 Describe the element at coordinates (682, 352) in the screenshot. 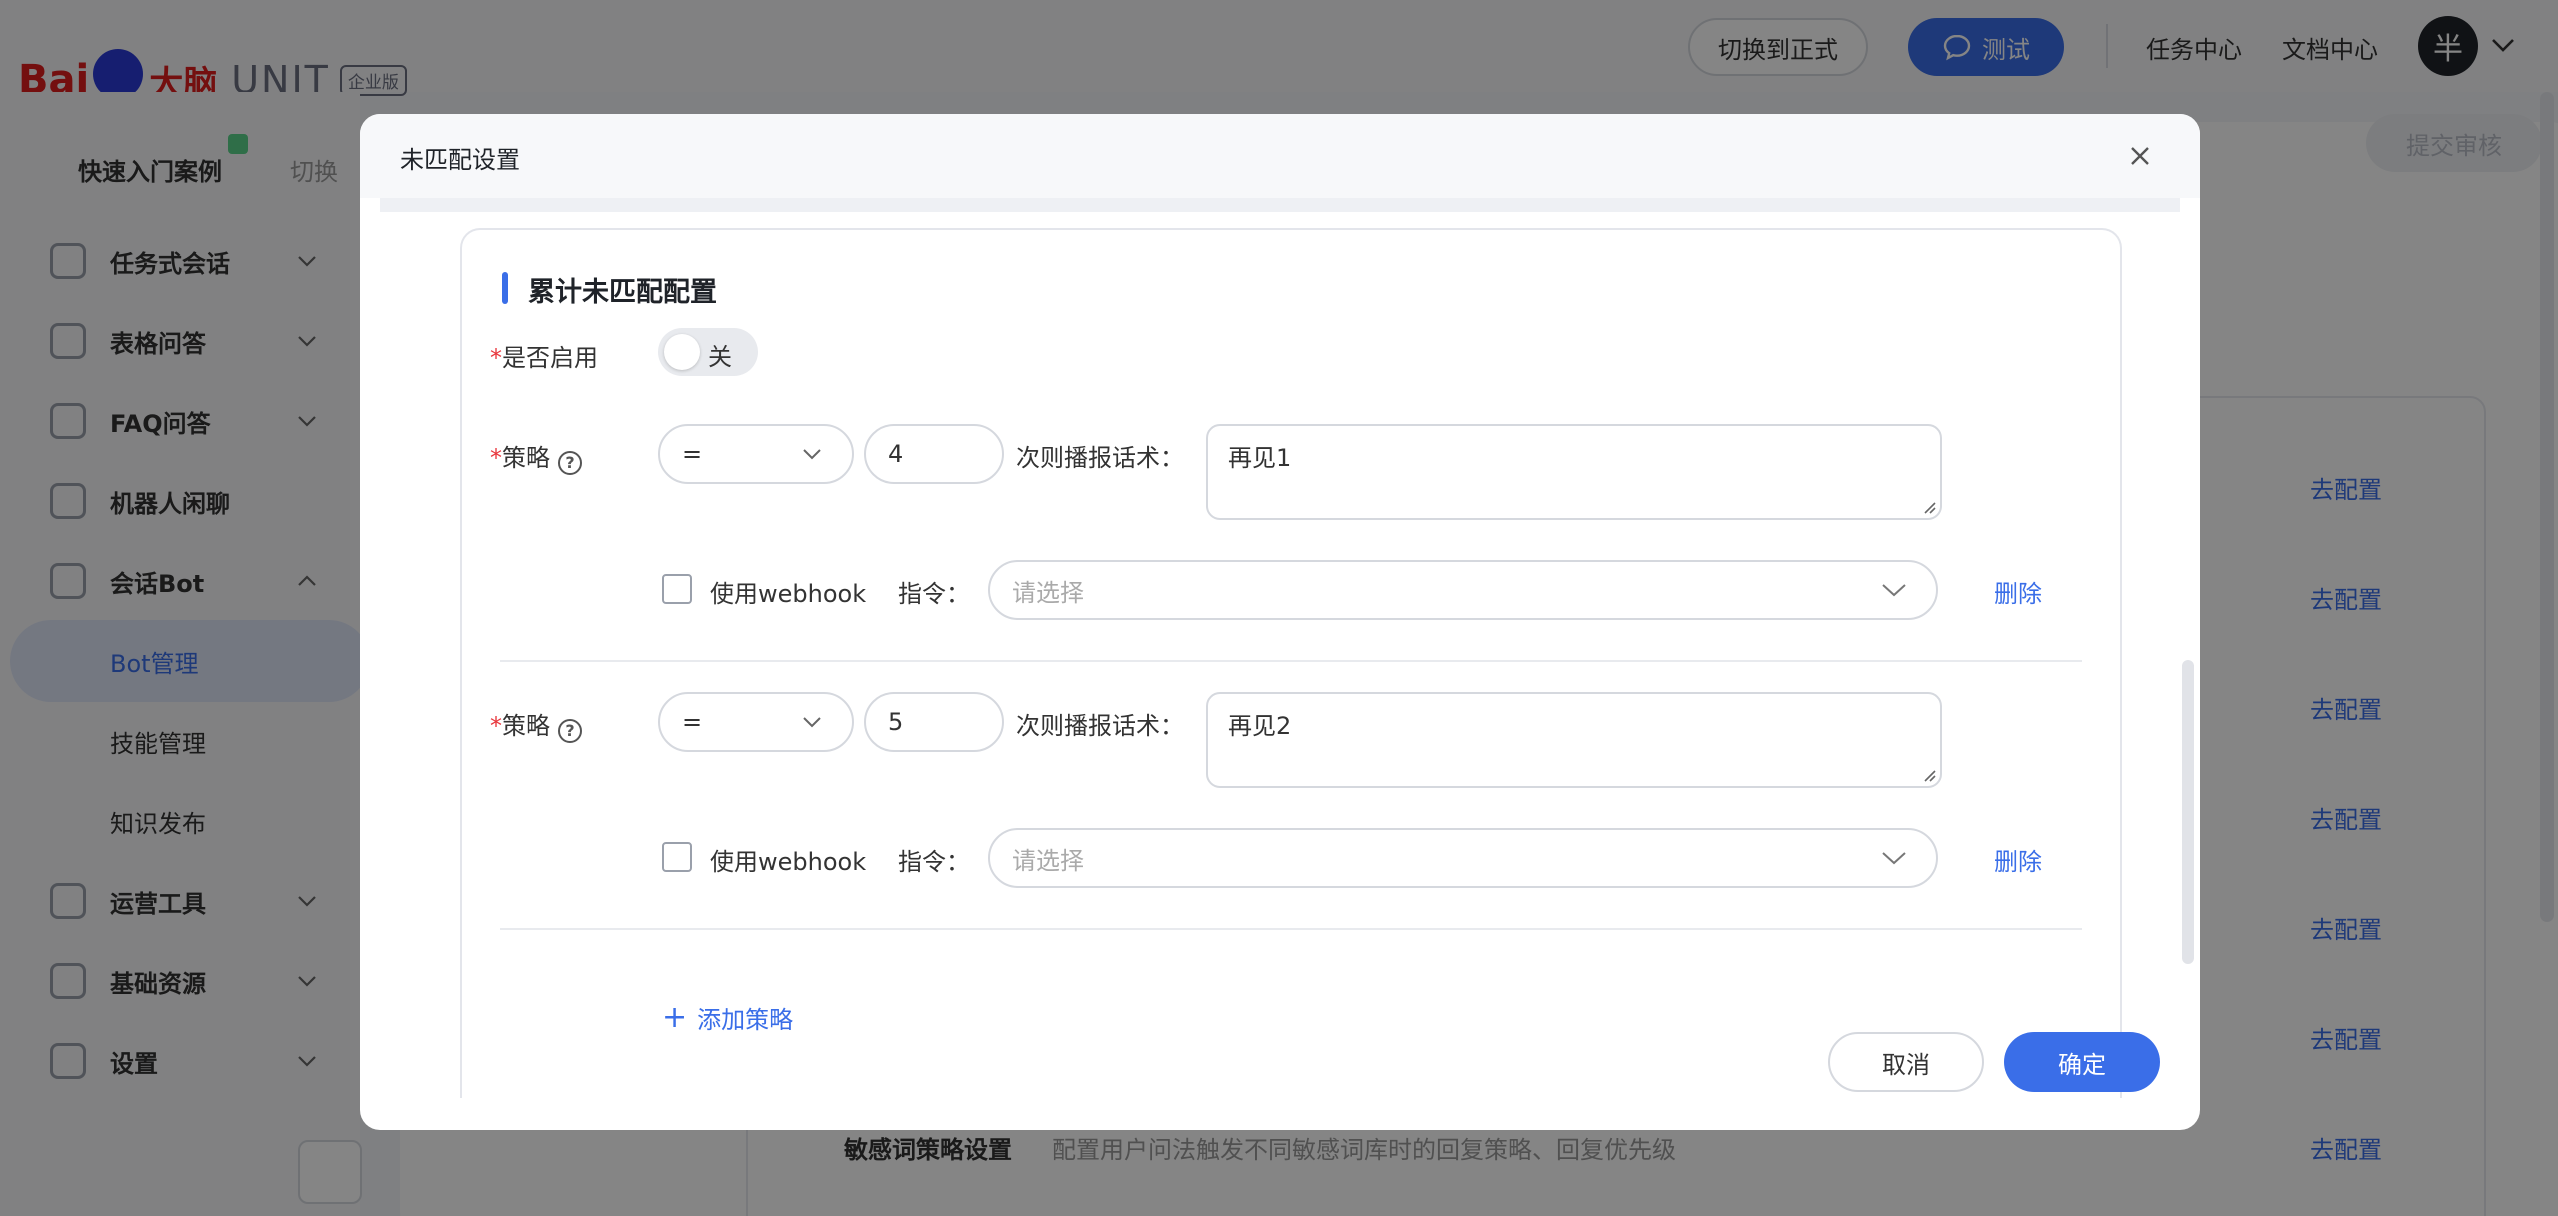

I see `toggle-knob` at that location.